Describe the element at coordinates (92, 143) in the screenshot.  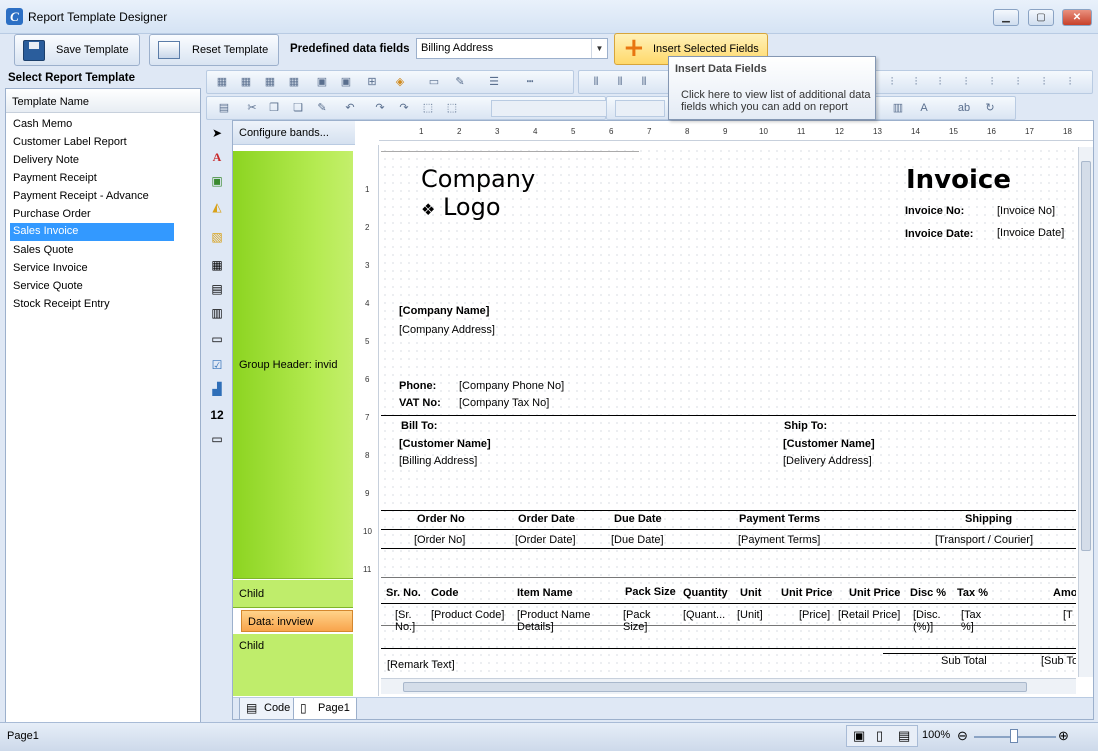
I see `template-item-customer-label-report: Customer Label Report` at that location.